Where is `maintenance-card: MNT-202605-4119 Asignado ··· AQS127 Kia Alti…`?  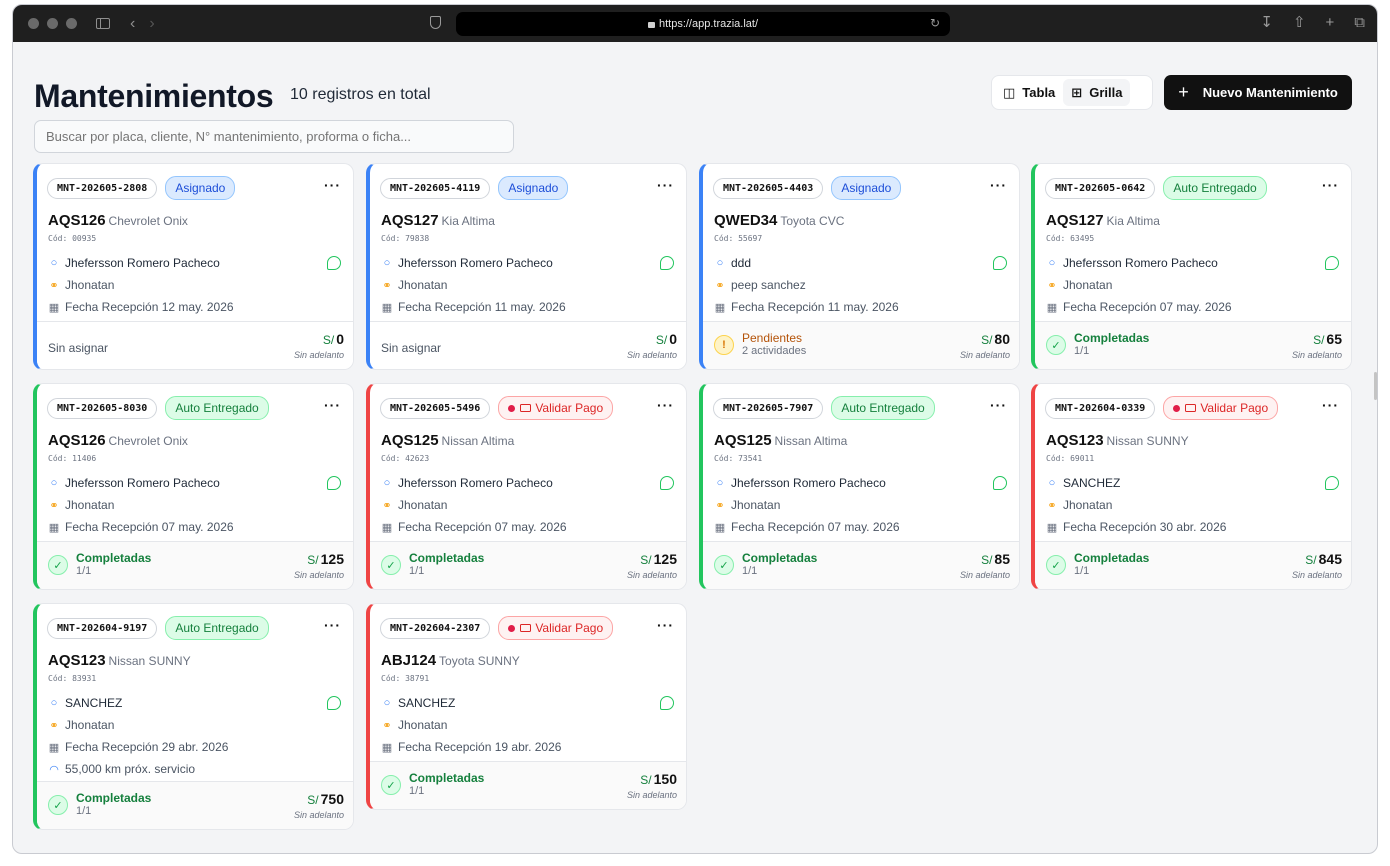
maintenance-card: MNT-202605-4119 Asignado ··· AQS127 Kia Alti… is located at coordinates (526, 266).